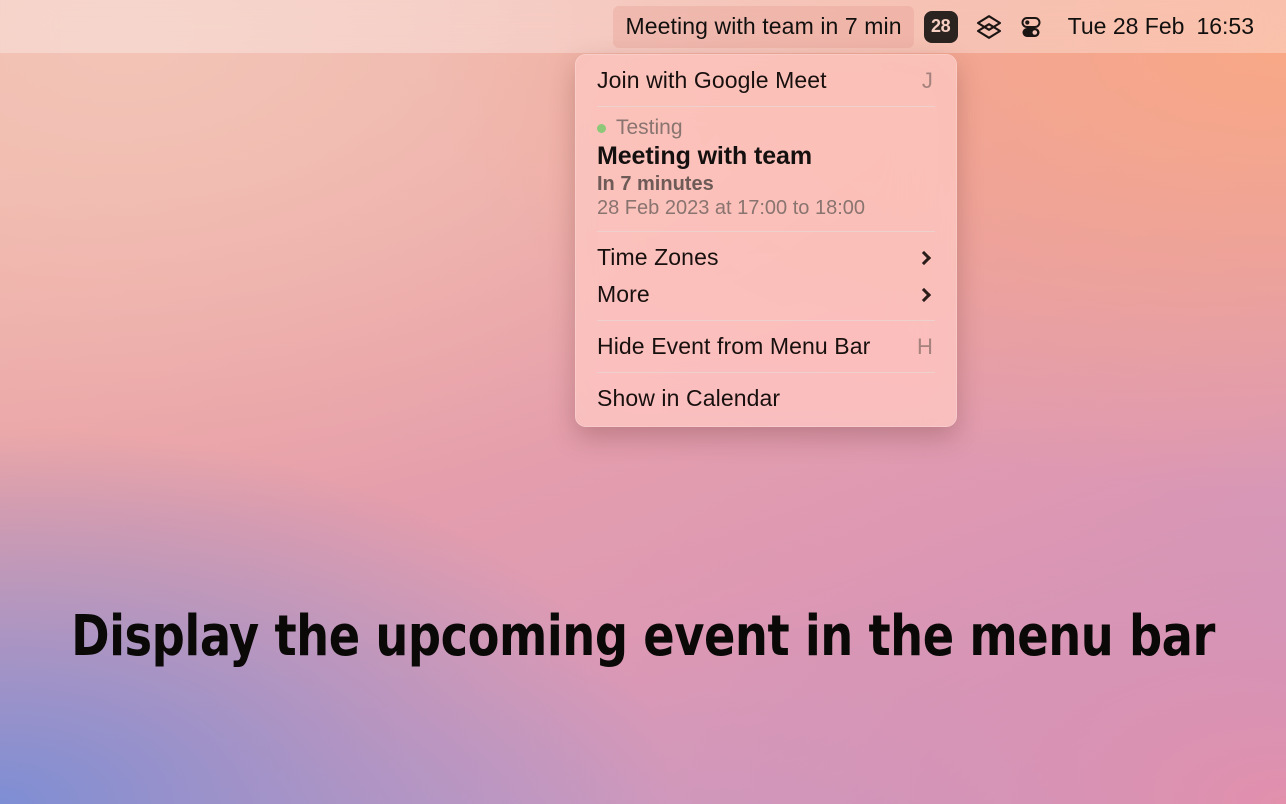 Image resolution: width=1286 pixels, height=804 pixels. What do you see at coordinates (1126, 26) in the screenshot?
I see `clock-date: Tue 28 Feb` at bounding box center [1126, 26].